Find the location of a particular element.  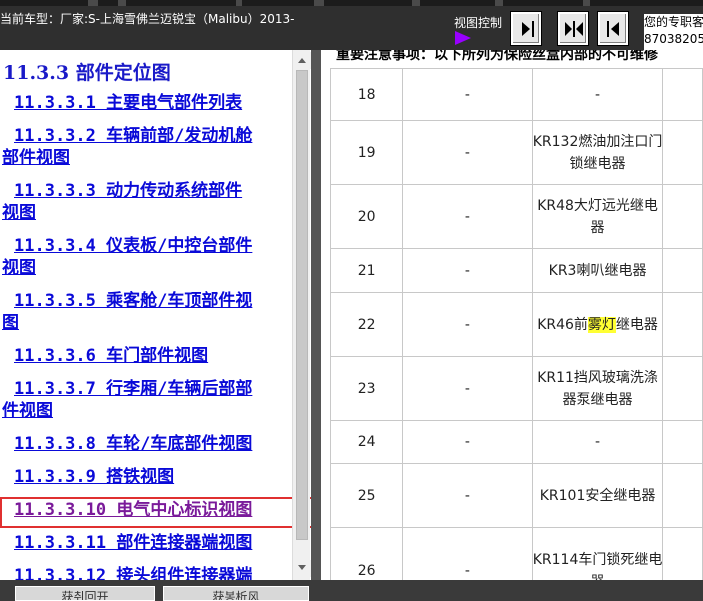

collapse-left-view-button is located at coordinates (613, 28).